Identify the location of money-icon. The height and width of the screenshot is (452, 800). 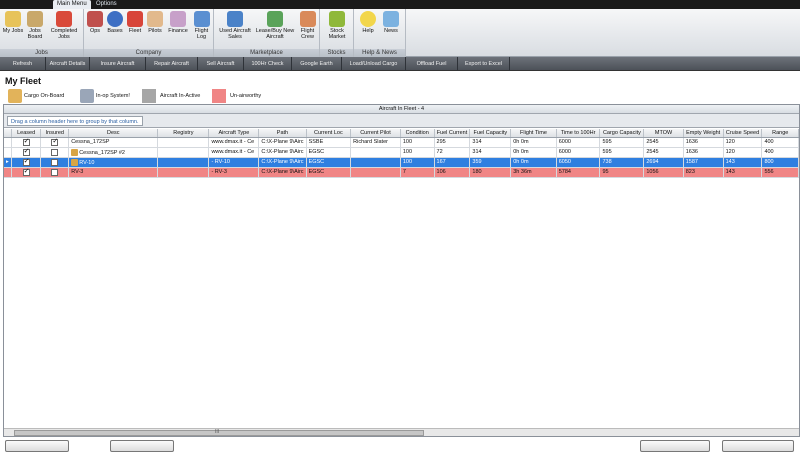
(178, 19).